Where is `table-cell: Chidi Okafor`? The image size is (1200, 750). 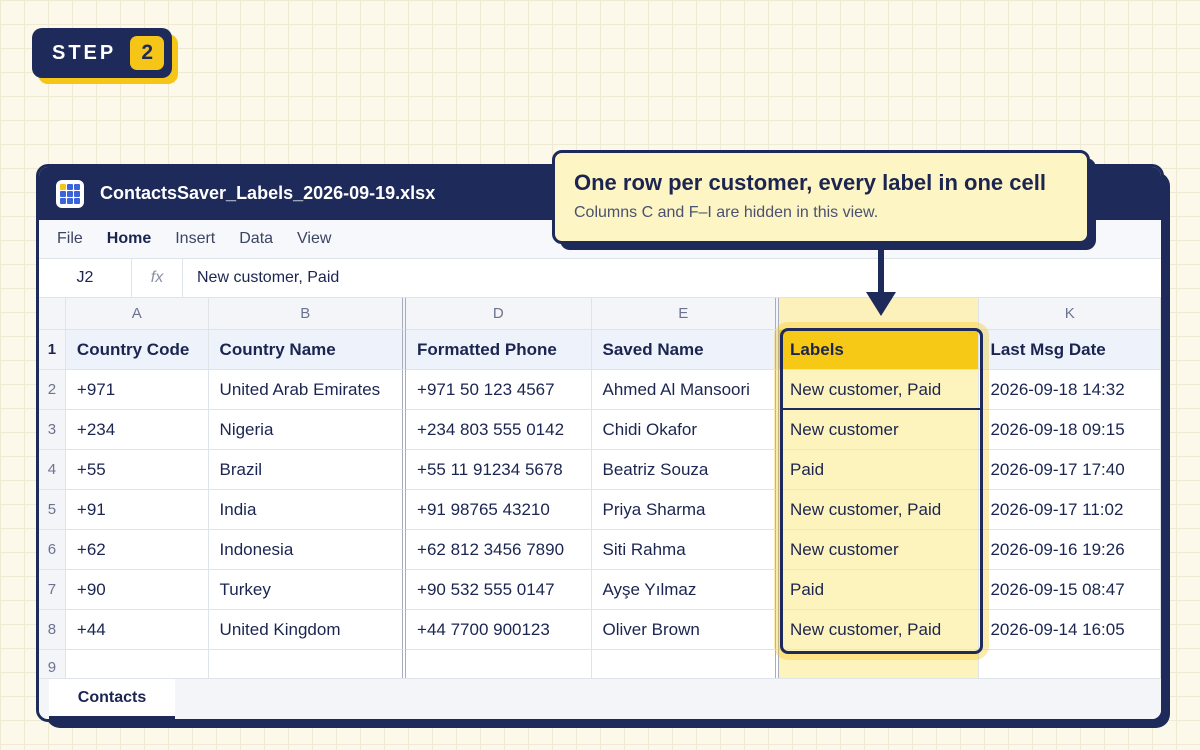
table-cell: Chidi Okafor is located at coordinates (685, 430).